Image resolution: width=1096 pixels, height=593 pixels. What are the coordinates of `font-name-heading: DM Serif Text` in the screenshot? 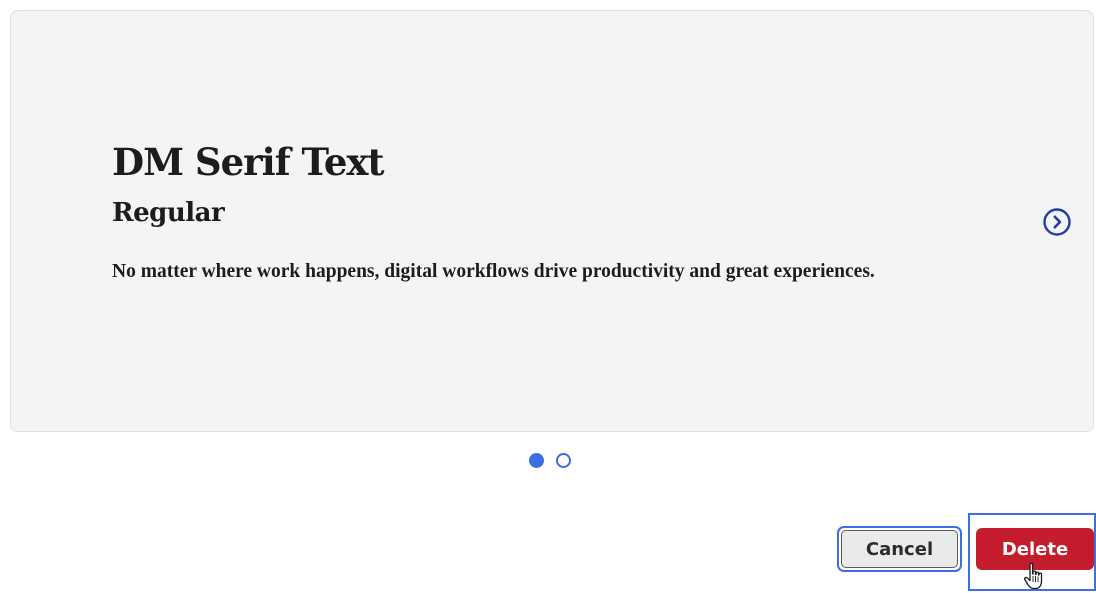 It's located at (248, 162).